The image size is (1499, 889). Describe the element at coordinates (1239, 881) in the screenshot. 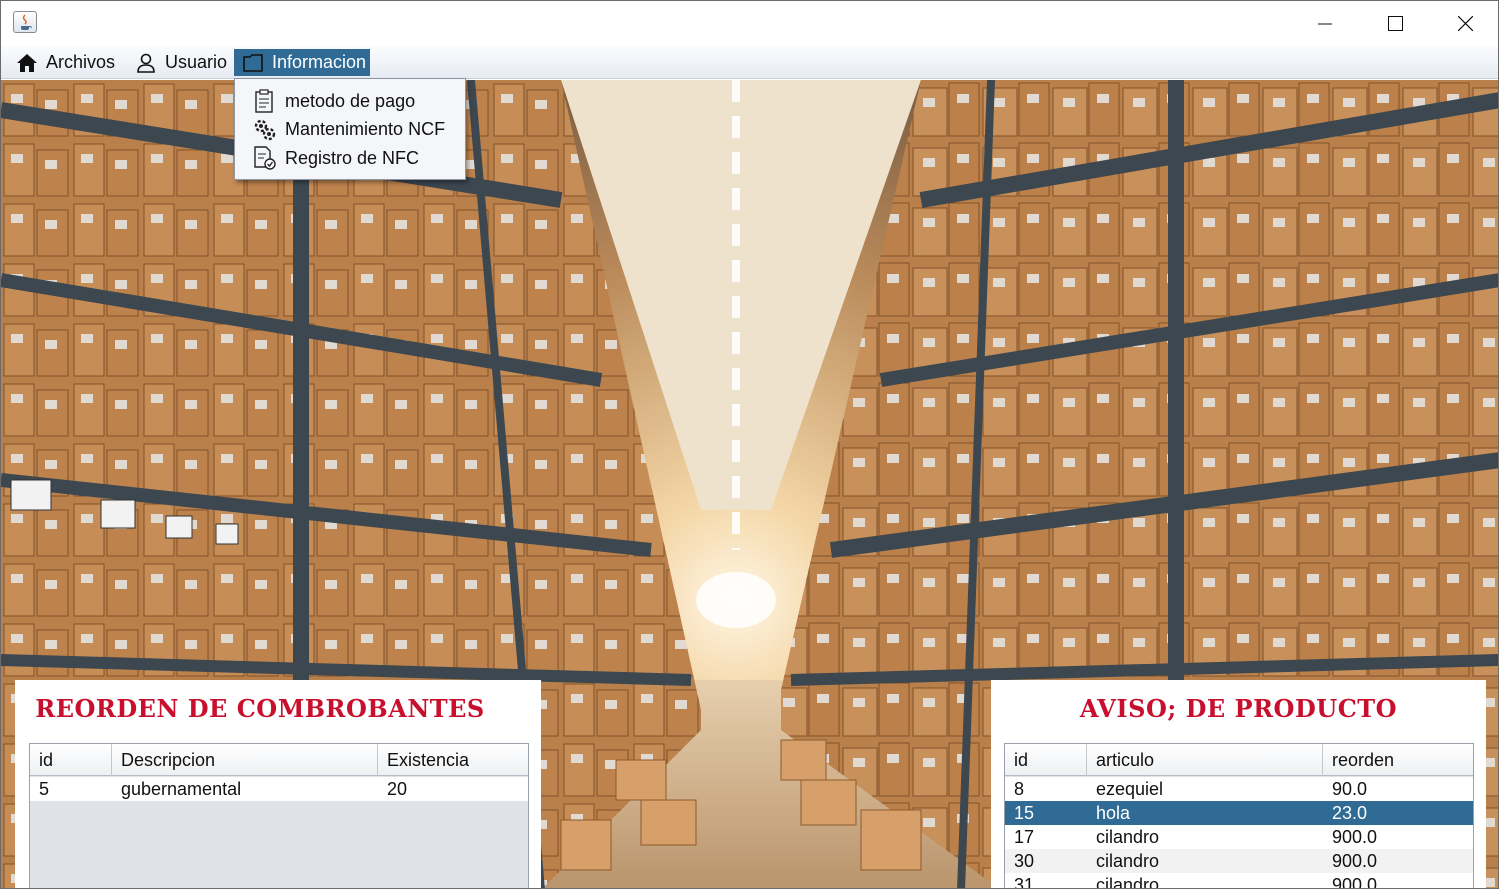

I see `table-row: 31 cilandro 900.0` at that location.